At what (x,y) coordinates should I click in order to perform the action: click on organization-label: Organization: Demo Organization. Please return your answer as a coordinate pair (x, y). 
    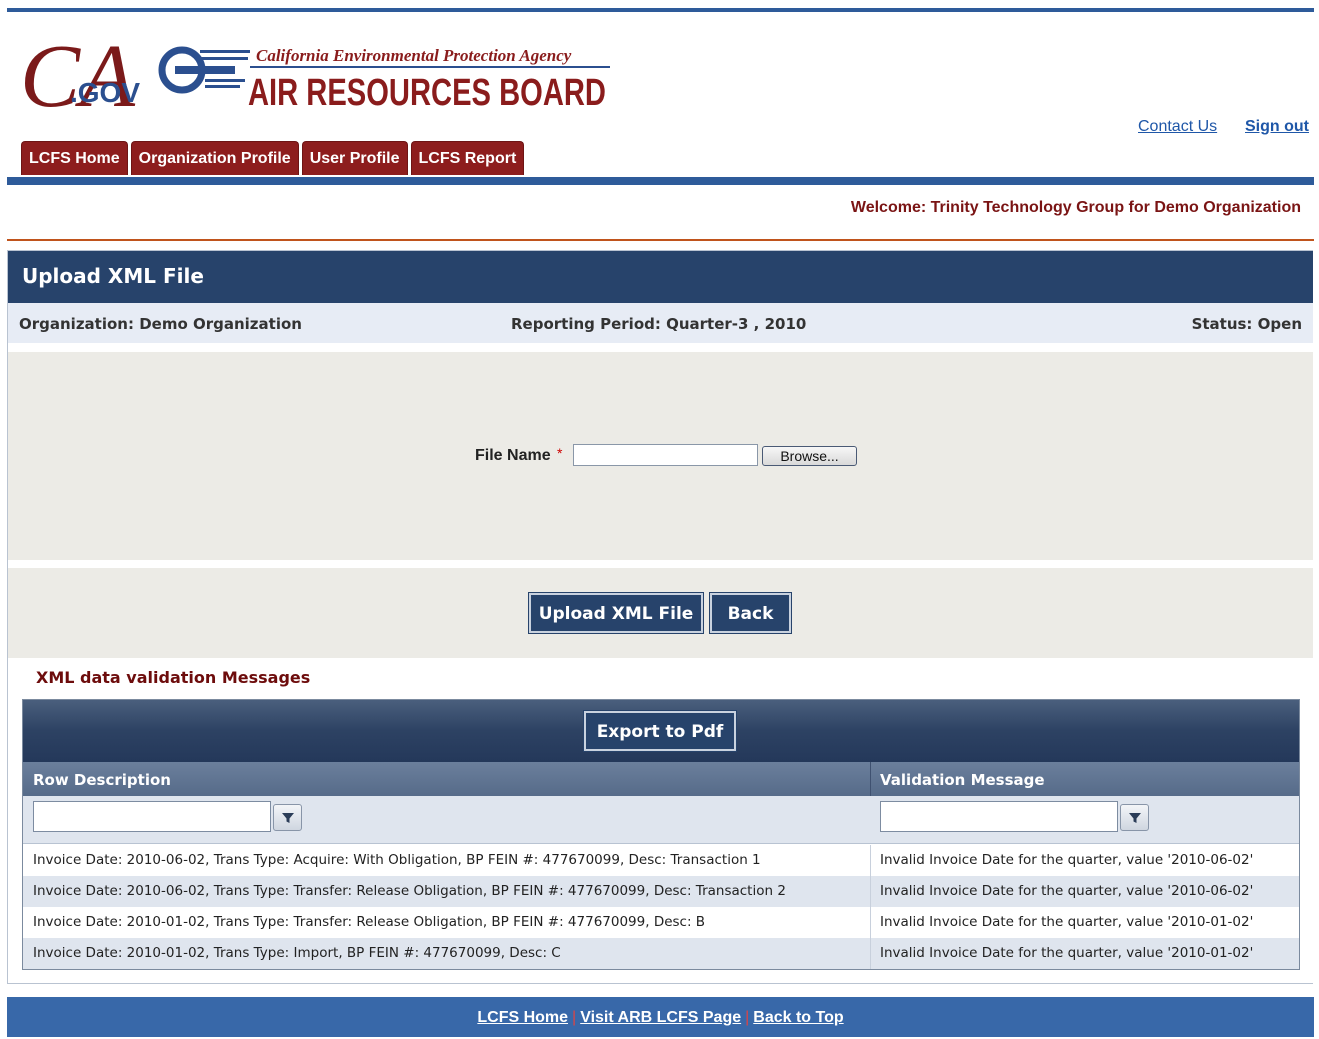
    Looking at the image, I should click on (160, 324).